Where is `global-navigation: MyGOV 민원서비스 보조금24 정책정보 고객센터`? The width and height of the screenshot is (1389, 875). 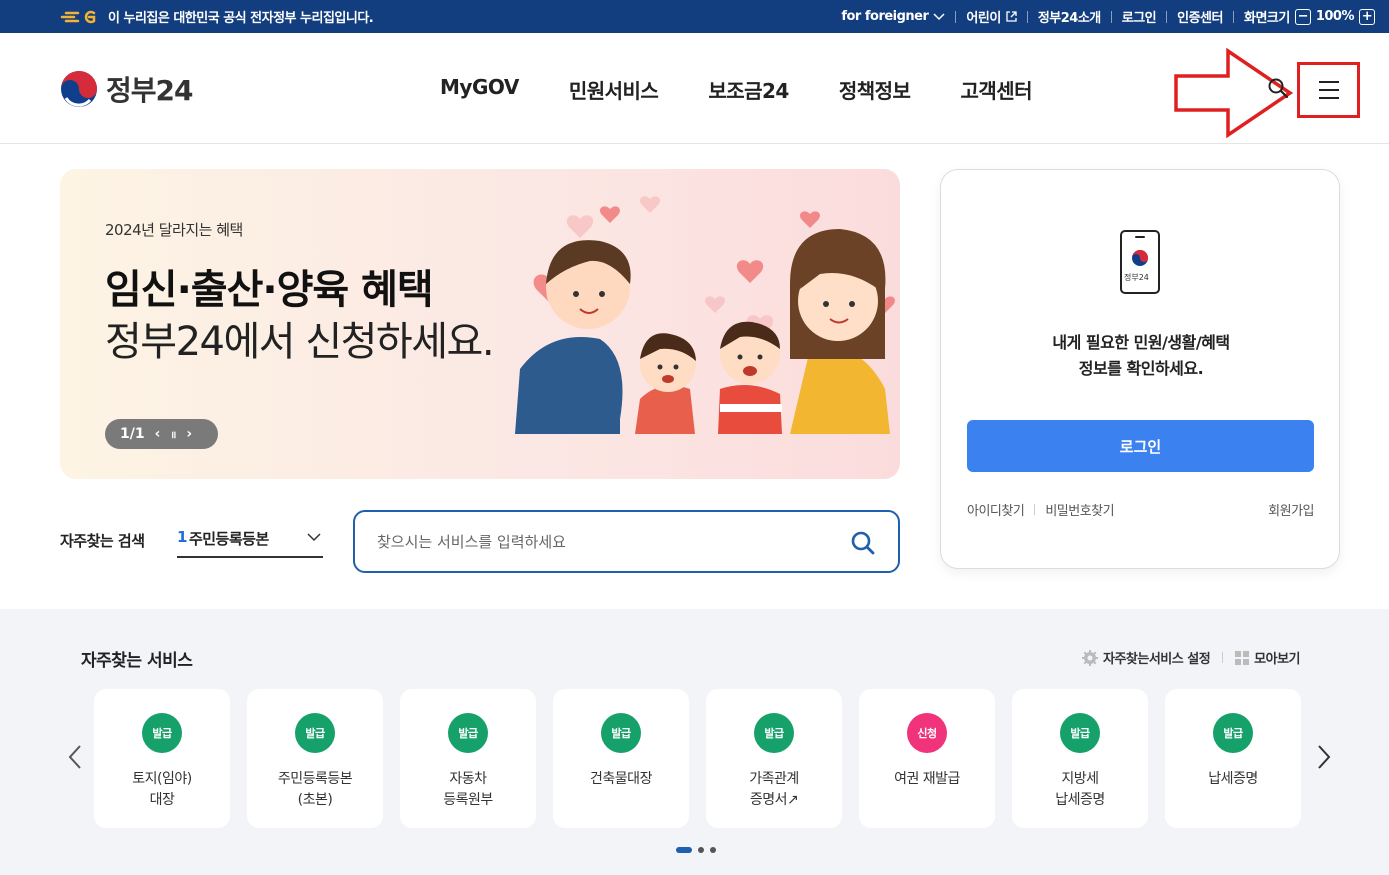 global-navigation: MyGOV 민원서비스 보조금24 정책정보 고객센터 is located at coordinates (736, 89).